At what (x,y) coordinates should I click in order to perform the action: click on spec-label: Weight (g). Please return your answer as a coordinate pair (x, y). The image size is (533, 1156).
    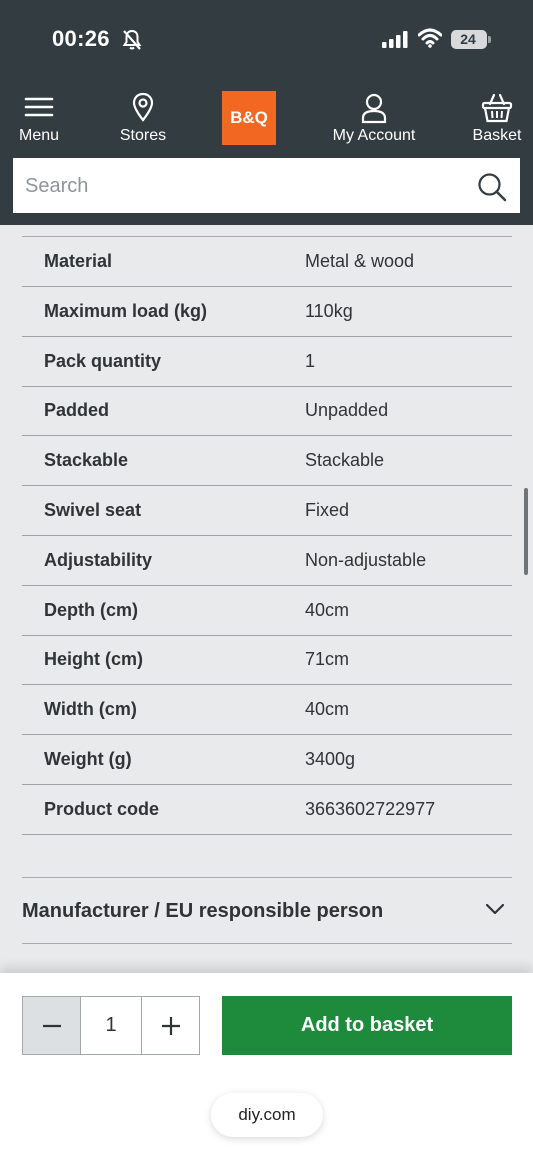
    Looking at the image, I should click on (88, 759).